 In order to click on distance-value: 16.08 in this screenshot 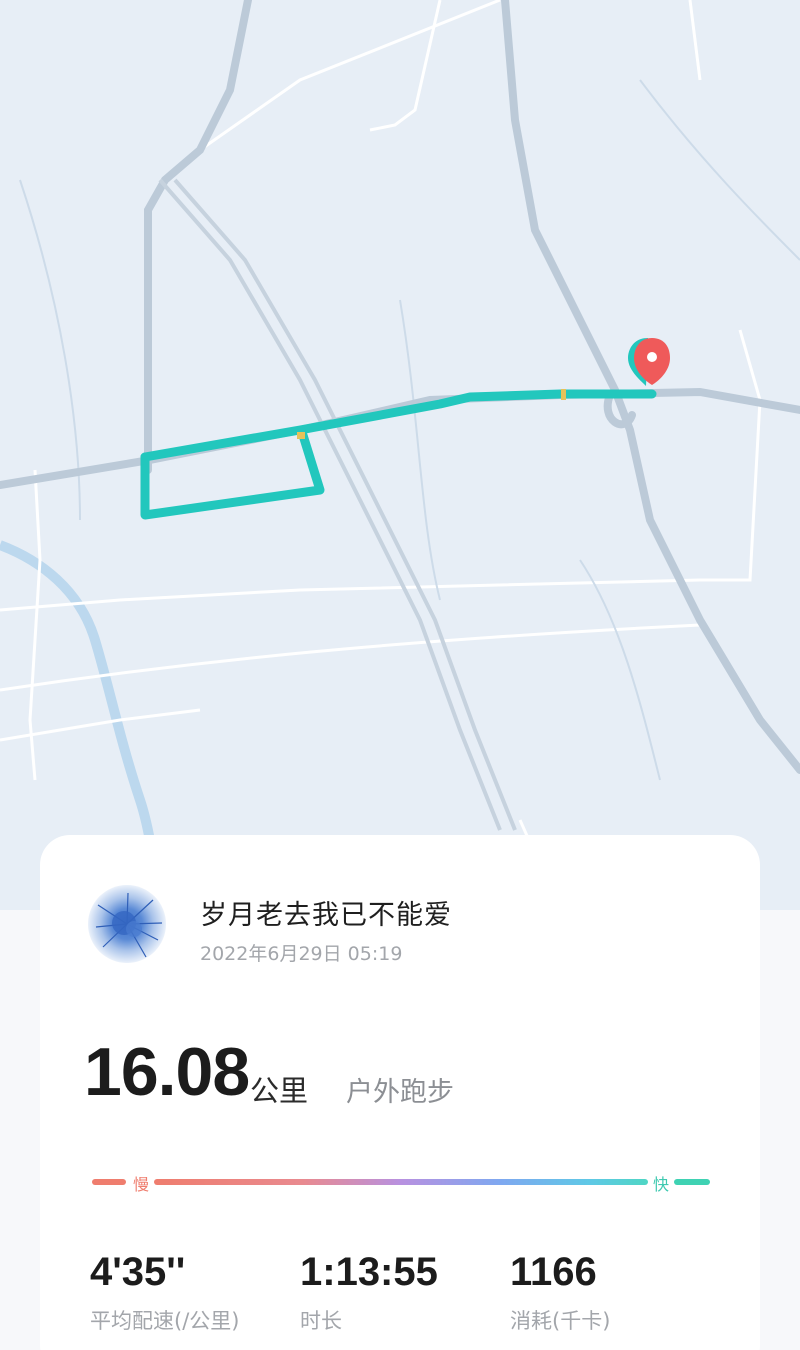, I will do `click(167, 1072)`.